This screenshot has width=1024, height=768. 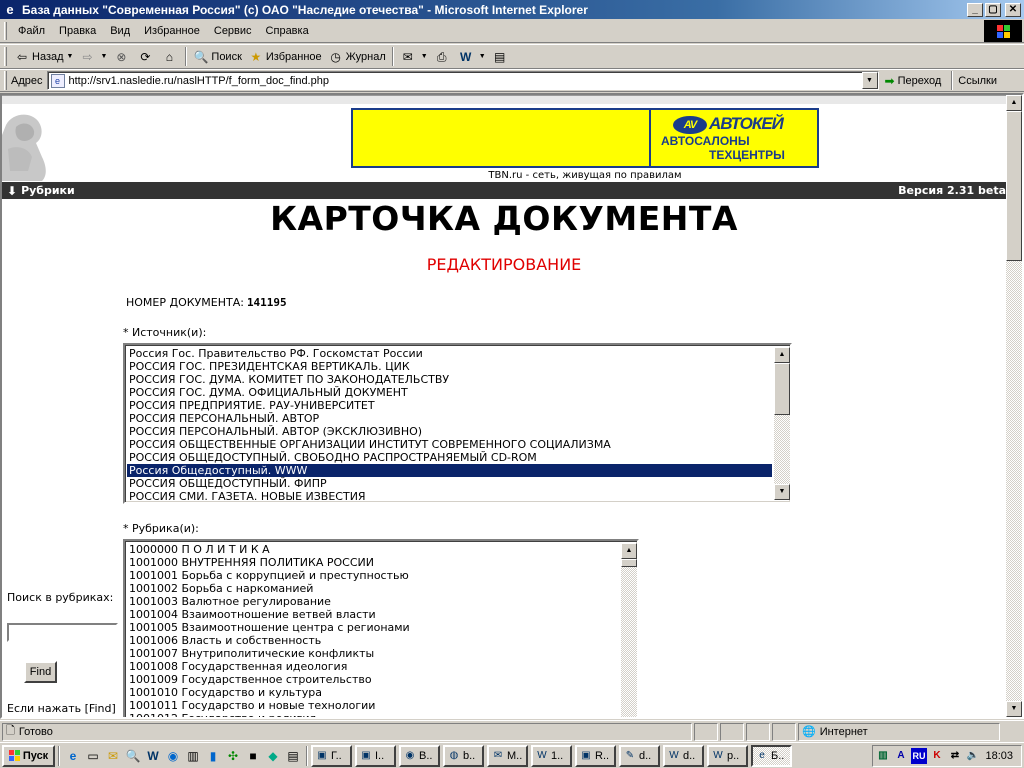 I want to click on address-dropdown-icon: ▼, so click(x=869, y=80).